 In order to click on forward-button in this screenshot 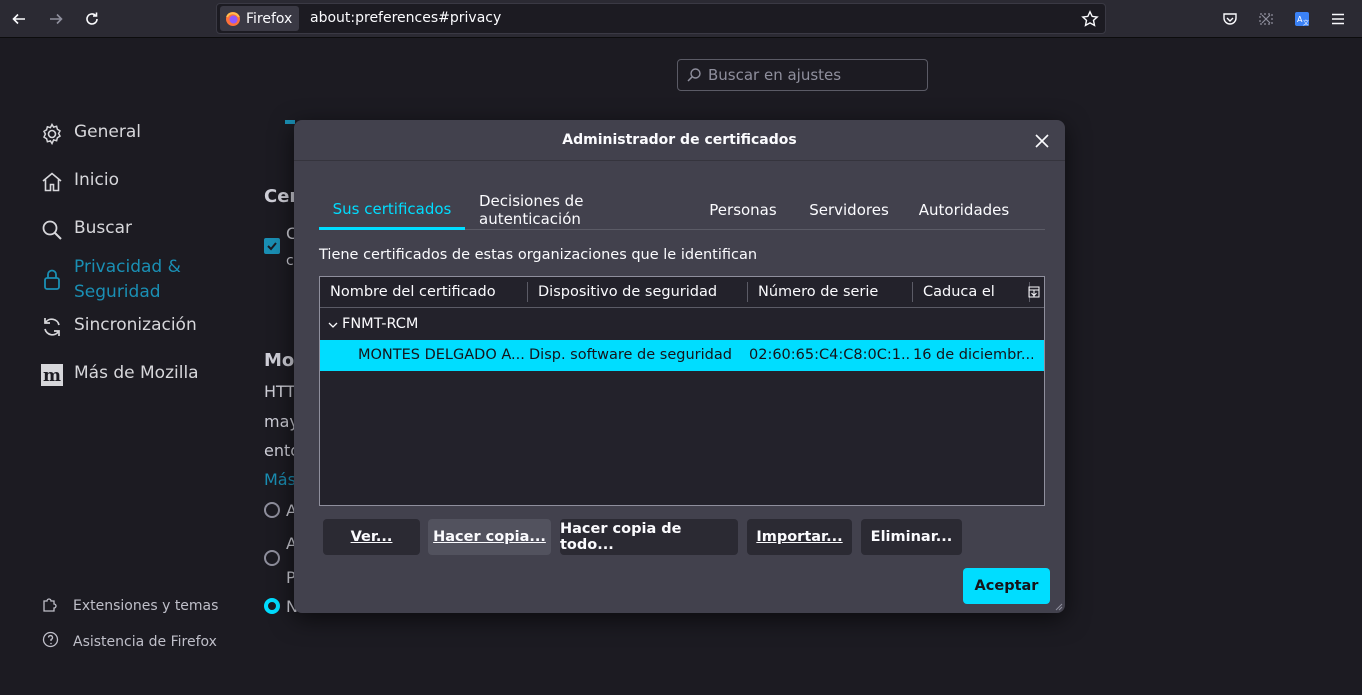, I will do `click(56, 19)`.